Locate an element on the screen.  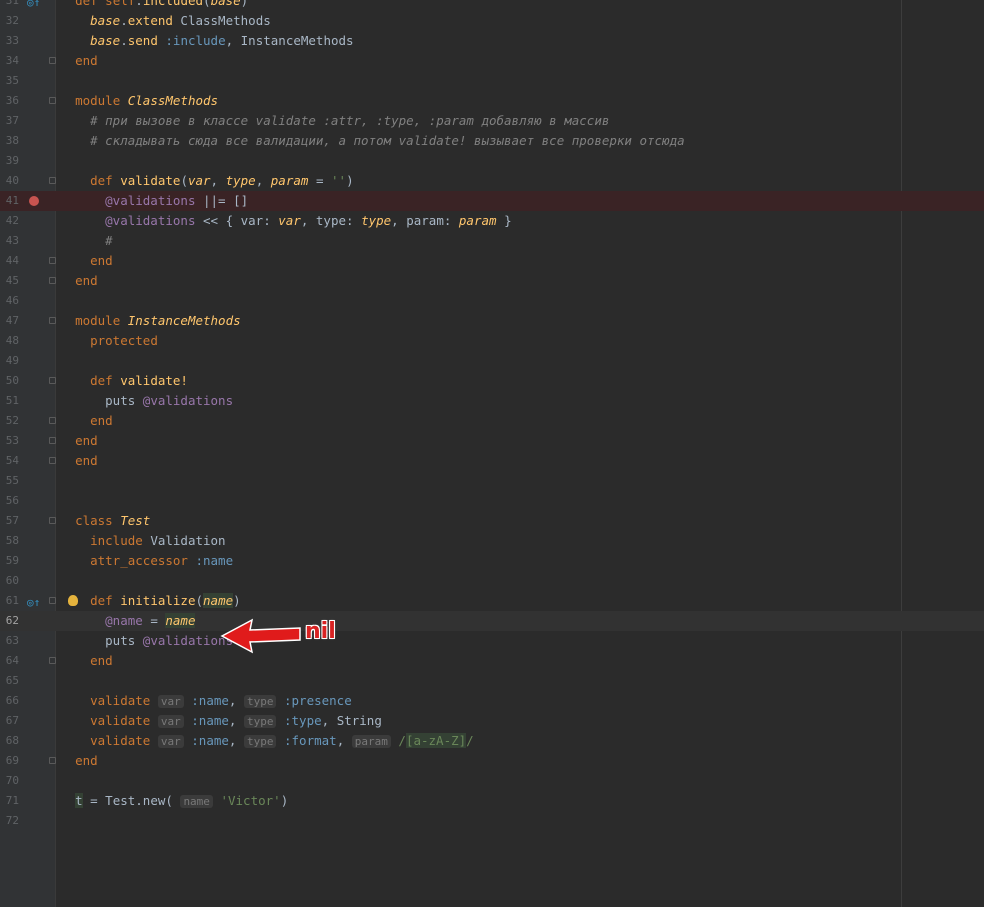
code-line: 65 is located at coordinates (492, 681).